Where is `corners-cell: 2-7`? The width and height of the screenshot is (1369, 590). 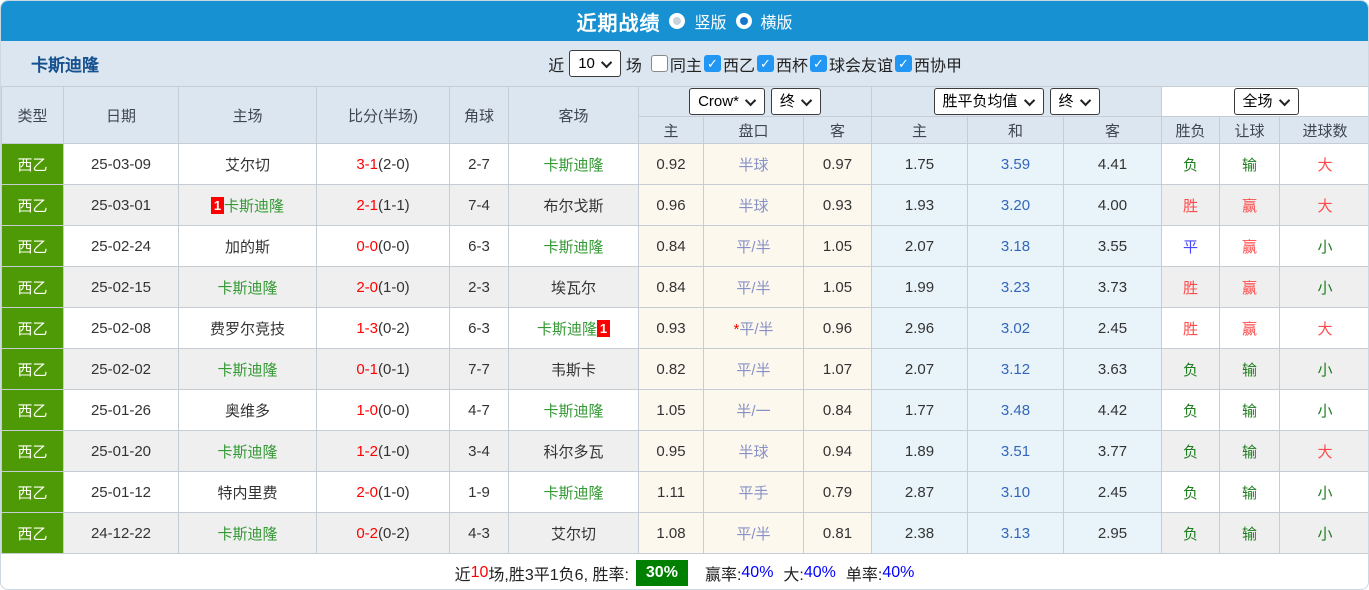
corners-cell: 2-7 is located at coordinates (479, 164).